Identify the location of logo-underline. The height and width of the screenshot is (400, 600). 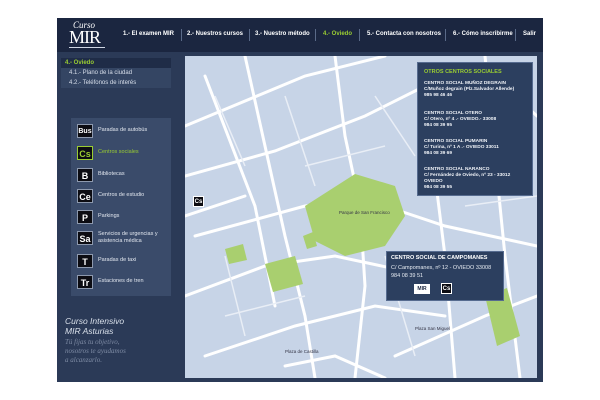
(87, 47).